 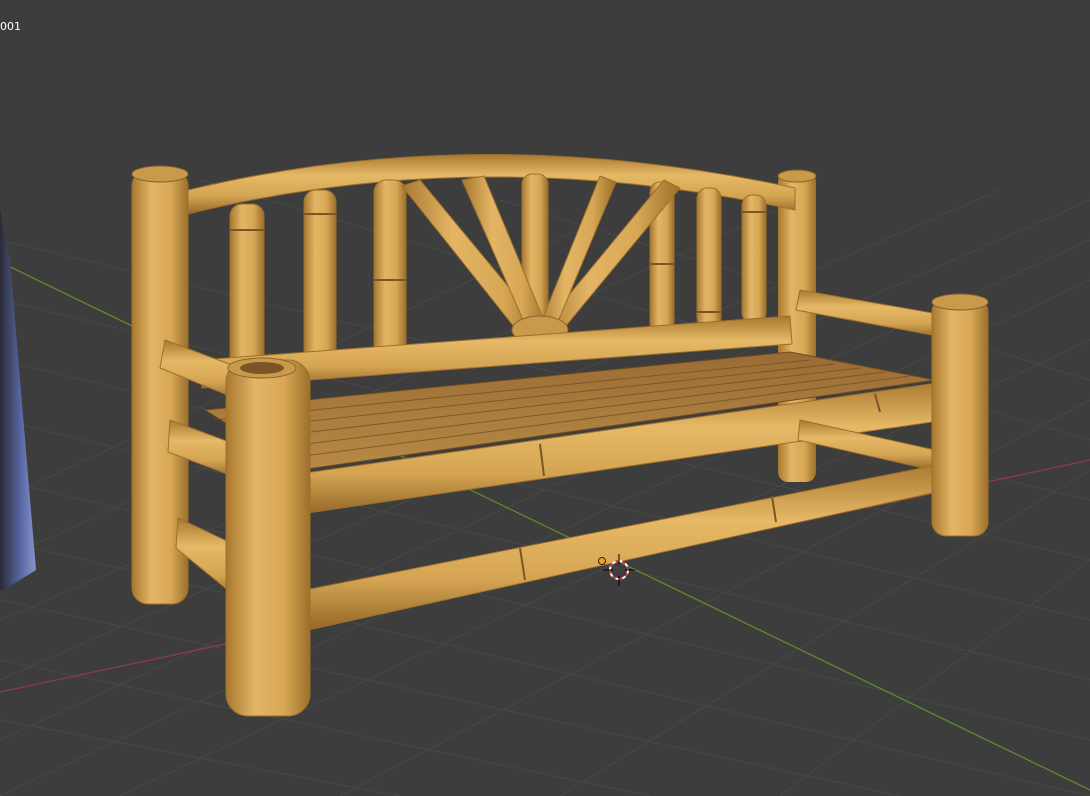 What do you see at coordinates (873, 314) in the screenshot?
I see `right-armrest` at bounding box center [873, 314].